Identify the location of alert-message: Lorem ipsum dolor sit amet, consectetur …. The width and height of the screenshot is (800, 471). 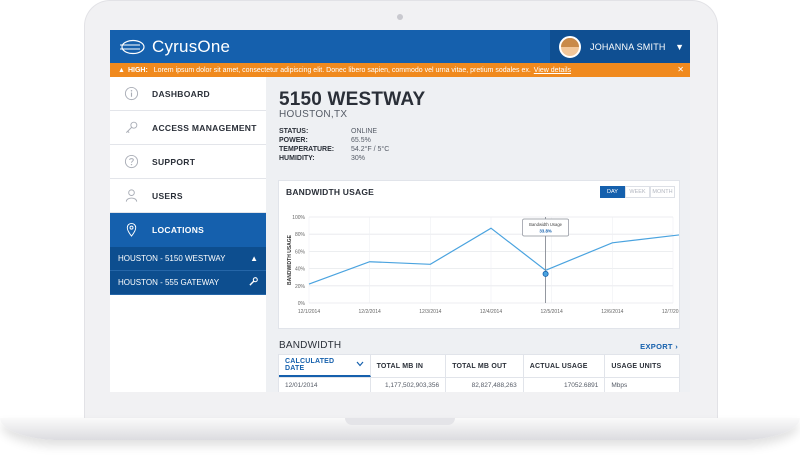
(342, 70).